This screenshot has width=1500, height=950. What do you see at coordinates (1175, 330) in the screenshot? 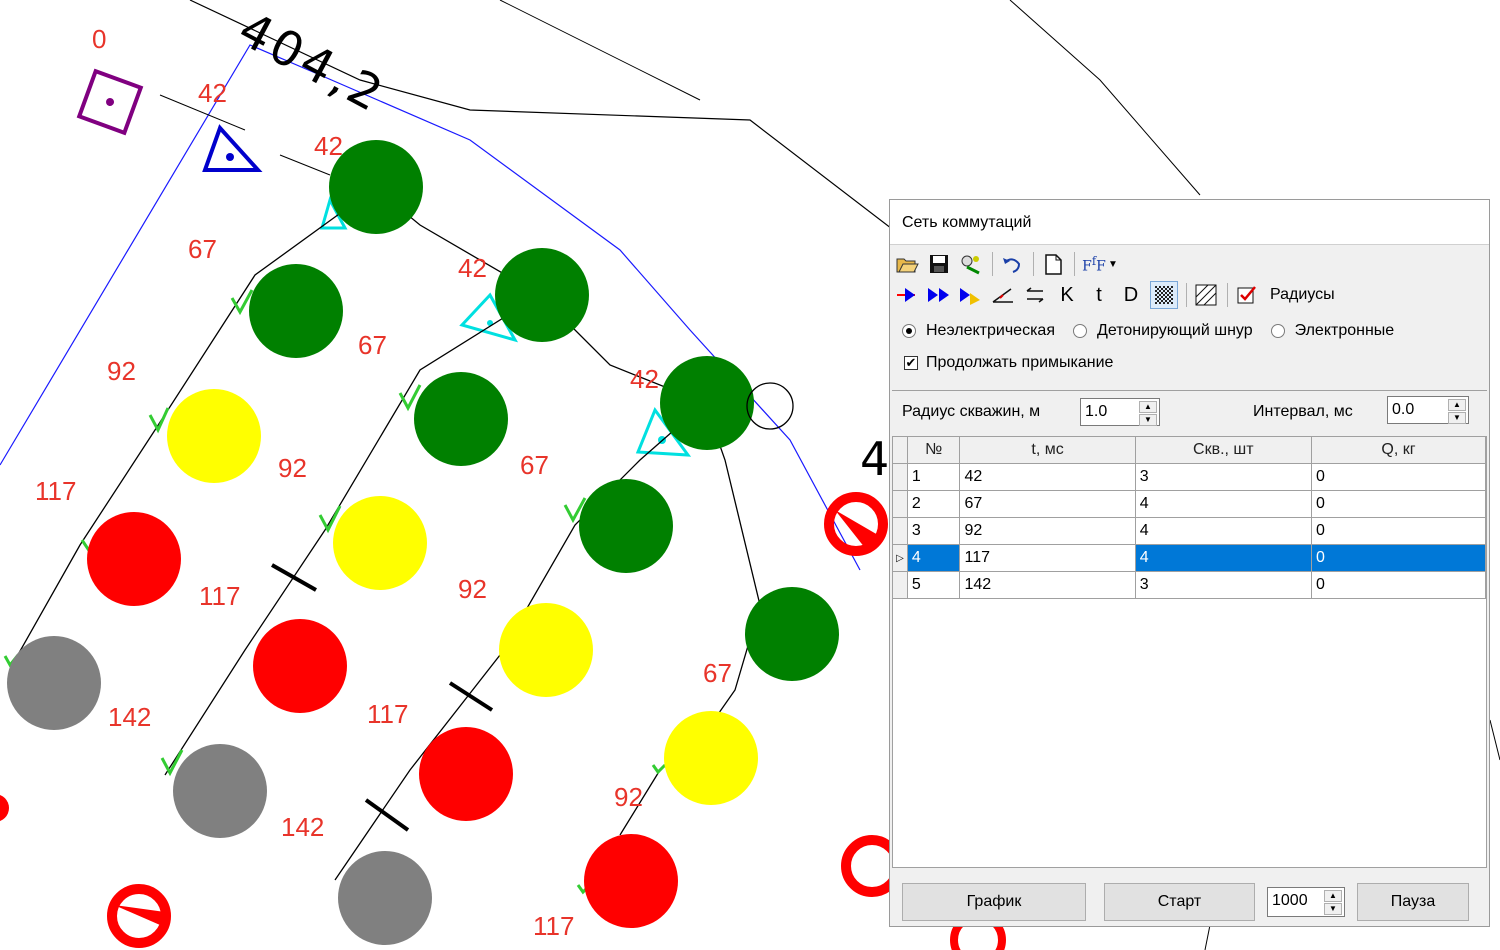
I see `radio-label: Детонирующий шнур` at bounding box center [1175, 330].